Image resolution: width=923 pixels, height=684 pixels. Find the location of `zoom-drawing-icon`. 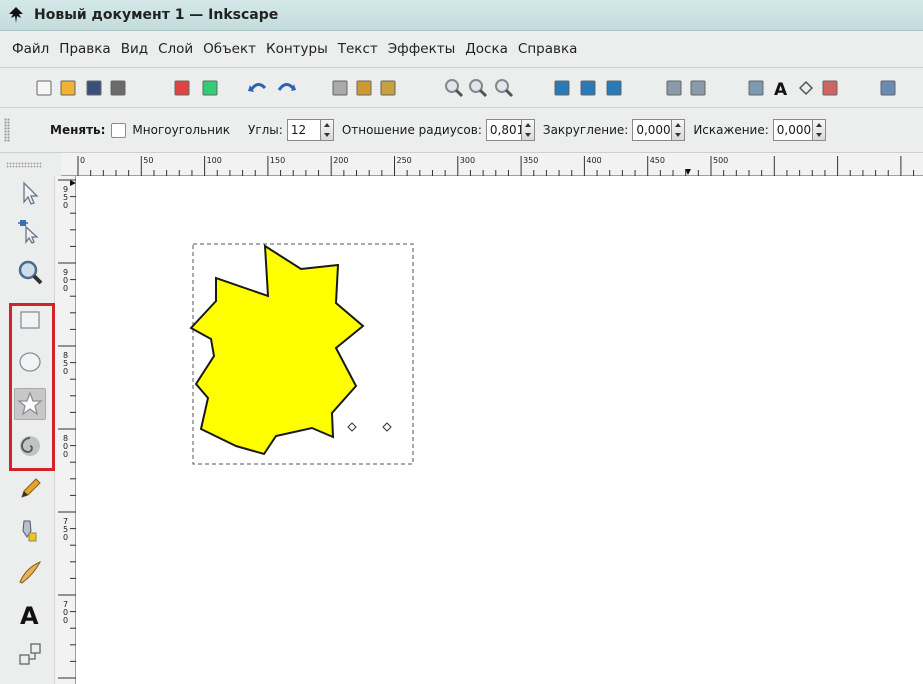

zoom-drawing-icon is located at coordinates (478, 88).